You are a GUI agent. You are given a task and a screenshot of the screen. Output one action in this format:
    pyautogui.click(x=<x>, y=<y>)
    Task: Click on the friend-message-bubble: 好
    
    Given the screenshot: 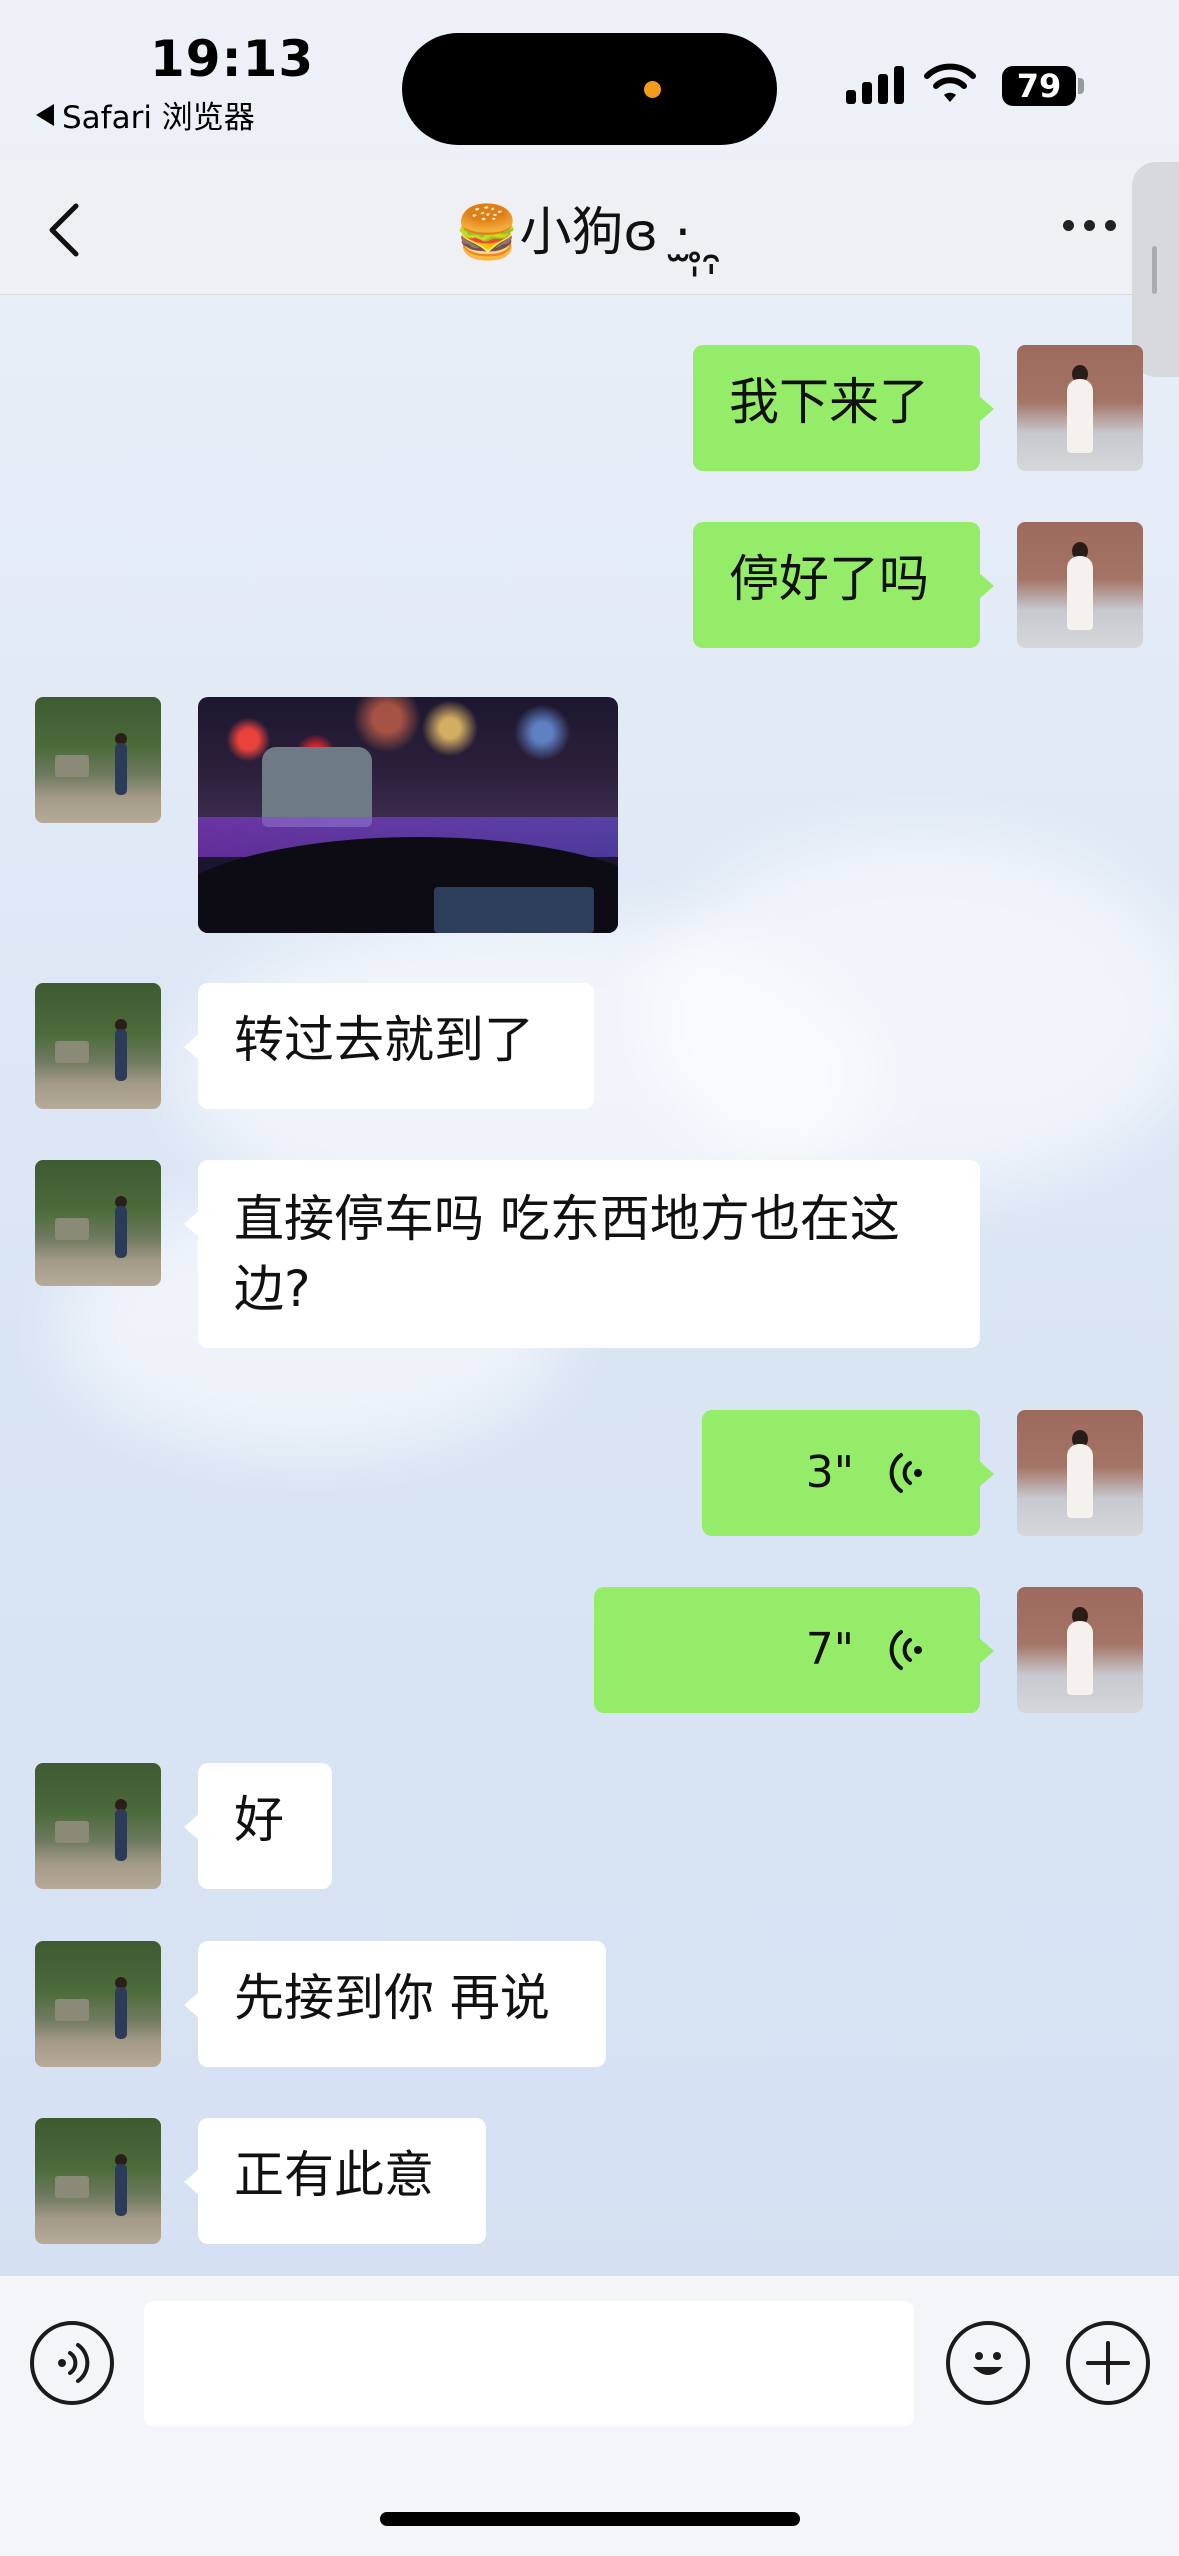 What is the action you would take?
    pyautogui.click(x=258, y=1826)
    